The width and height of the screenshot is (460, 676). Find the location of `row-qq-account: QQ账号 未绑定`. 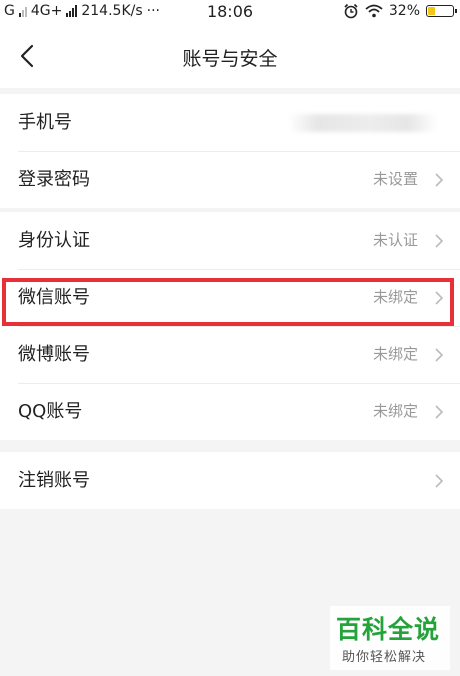

row-qq-account: QQ账号 未绑定 is located at coordinates (230, 411).